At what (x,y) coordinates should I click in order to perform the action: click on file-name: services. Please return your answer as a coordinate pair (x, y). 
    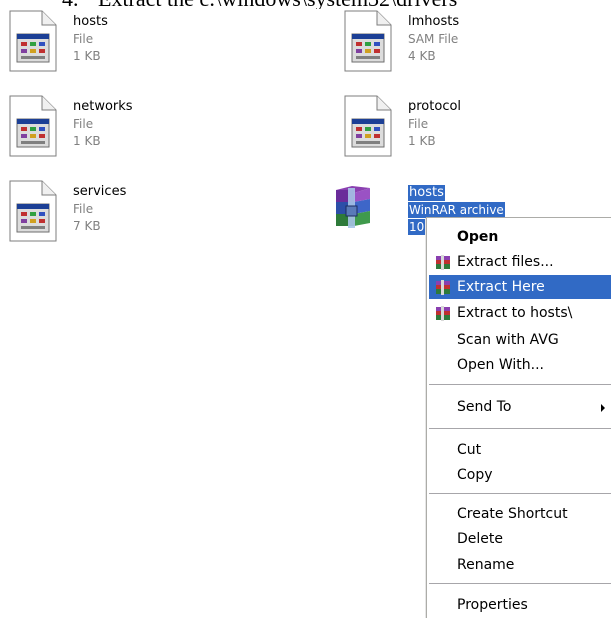
    Looking at the image, I should click on (100, 191).